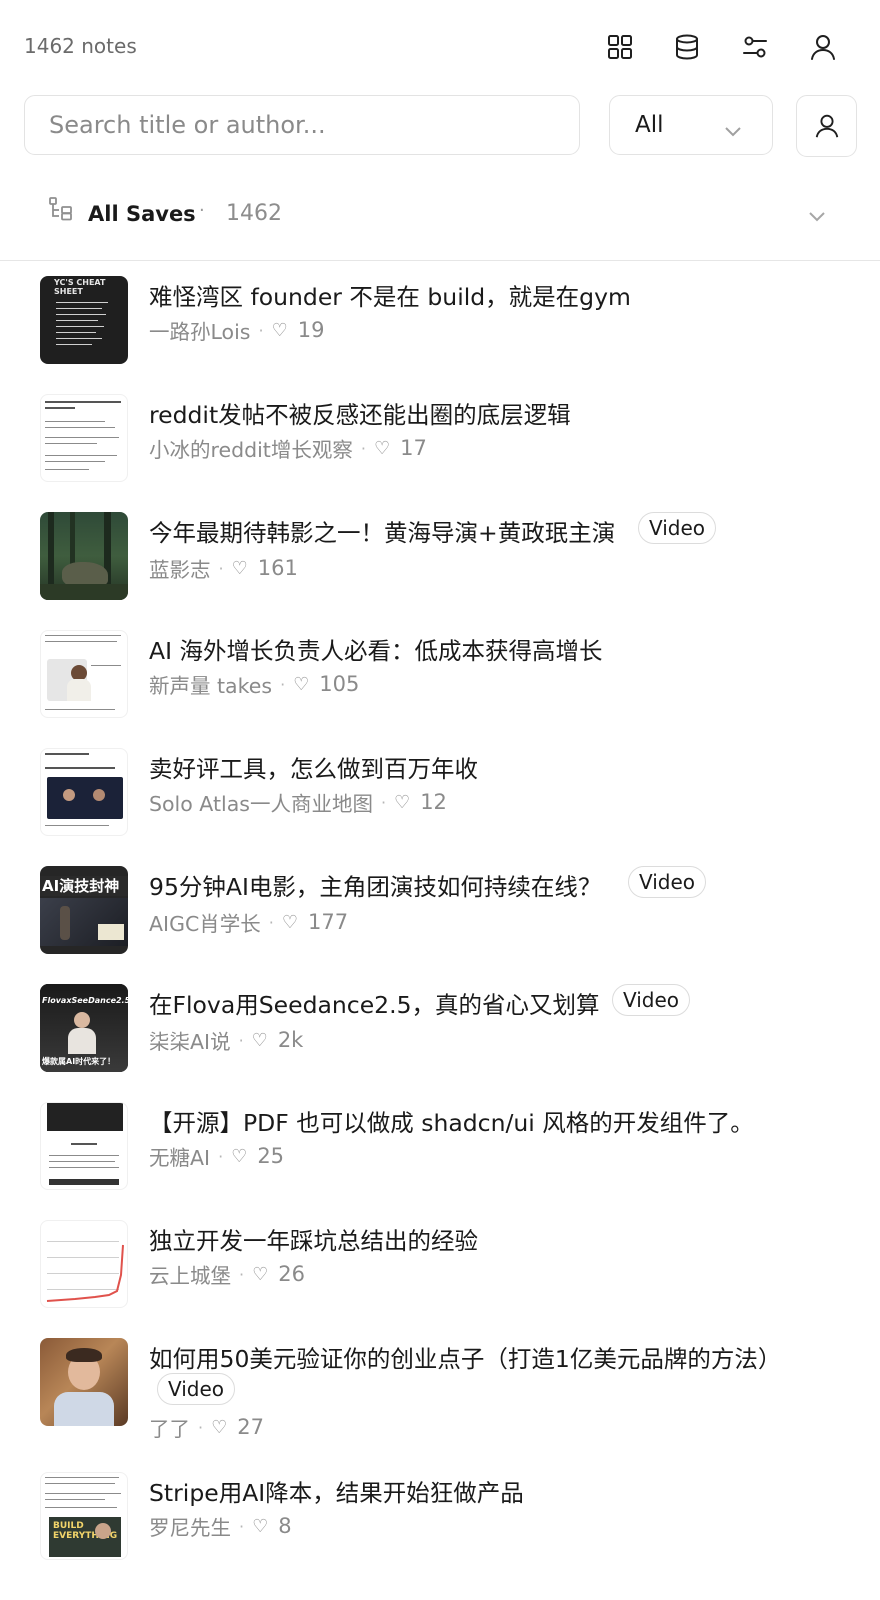  I want to click on thumbnail-text: FlovaxSeeDance2.5, so click(85, 1000).